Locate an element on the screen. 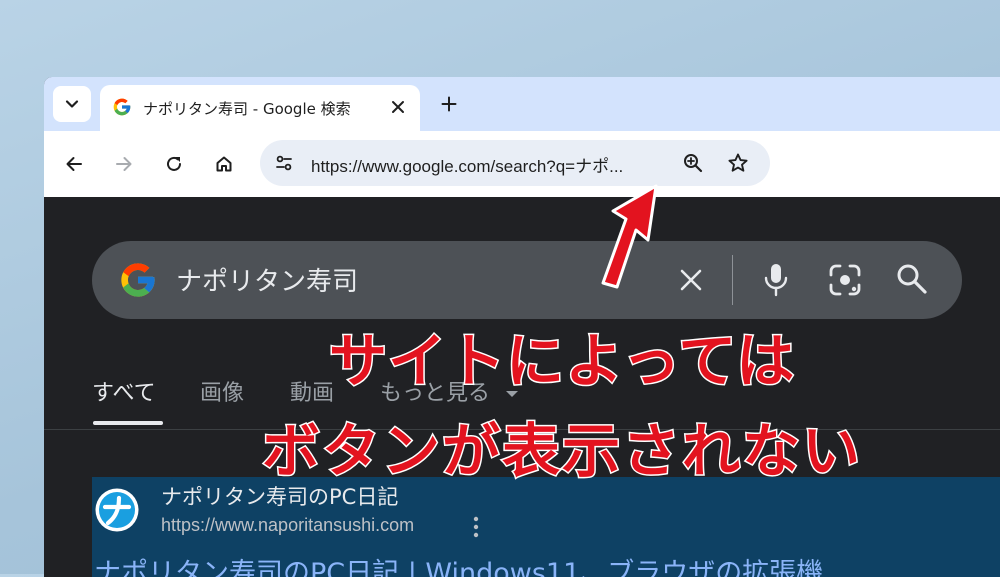  zoom-button is located at coordinates (693, 163).